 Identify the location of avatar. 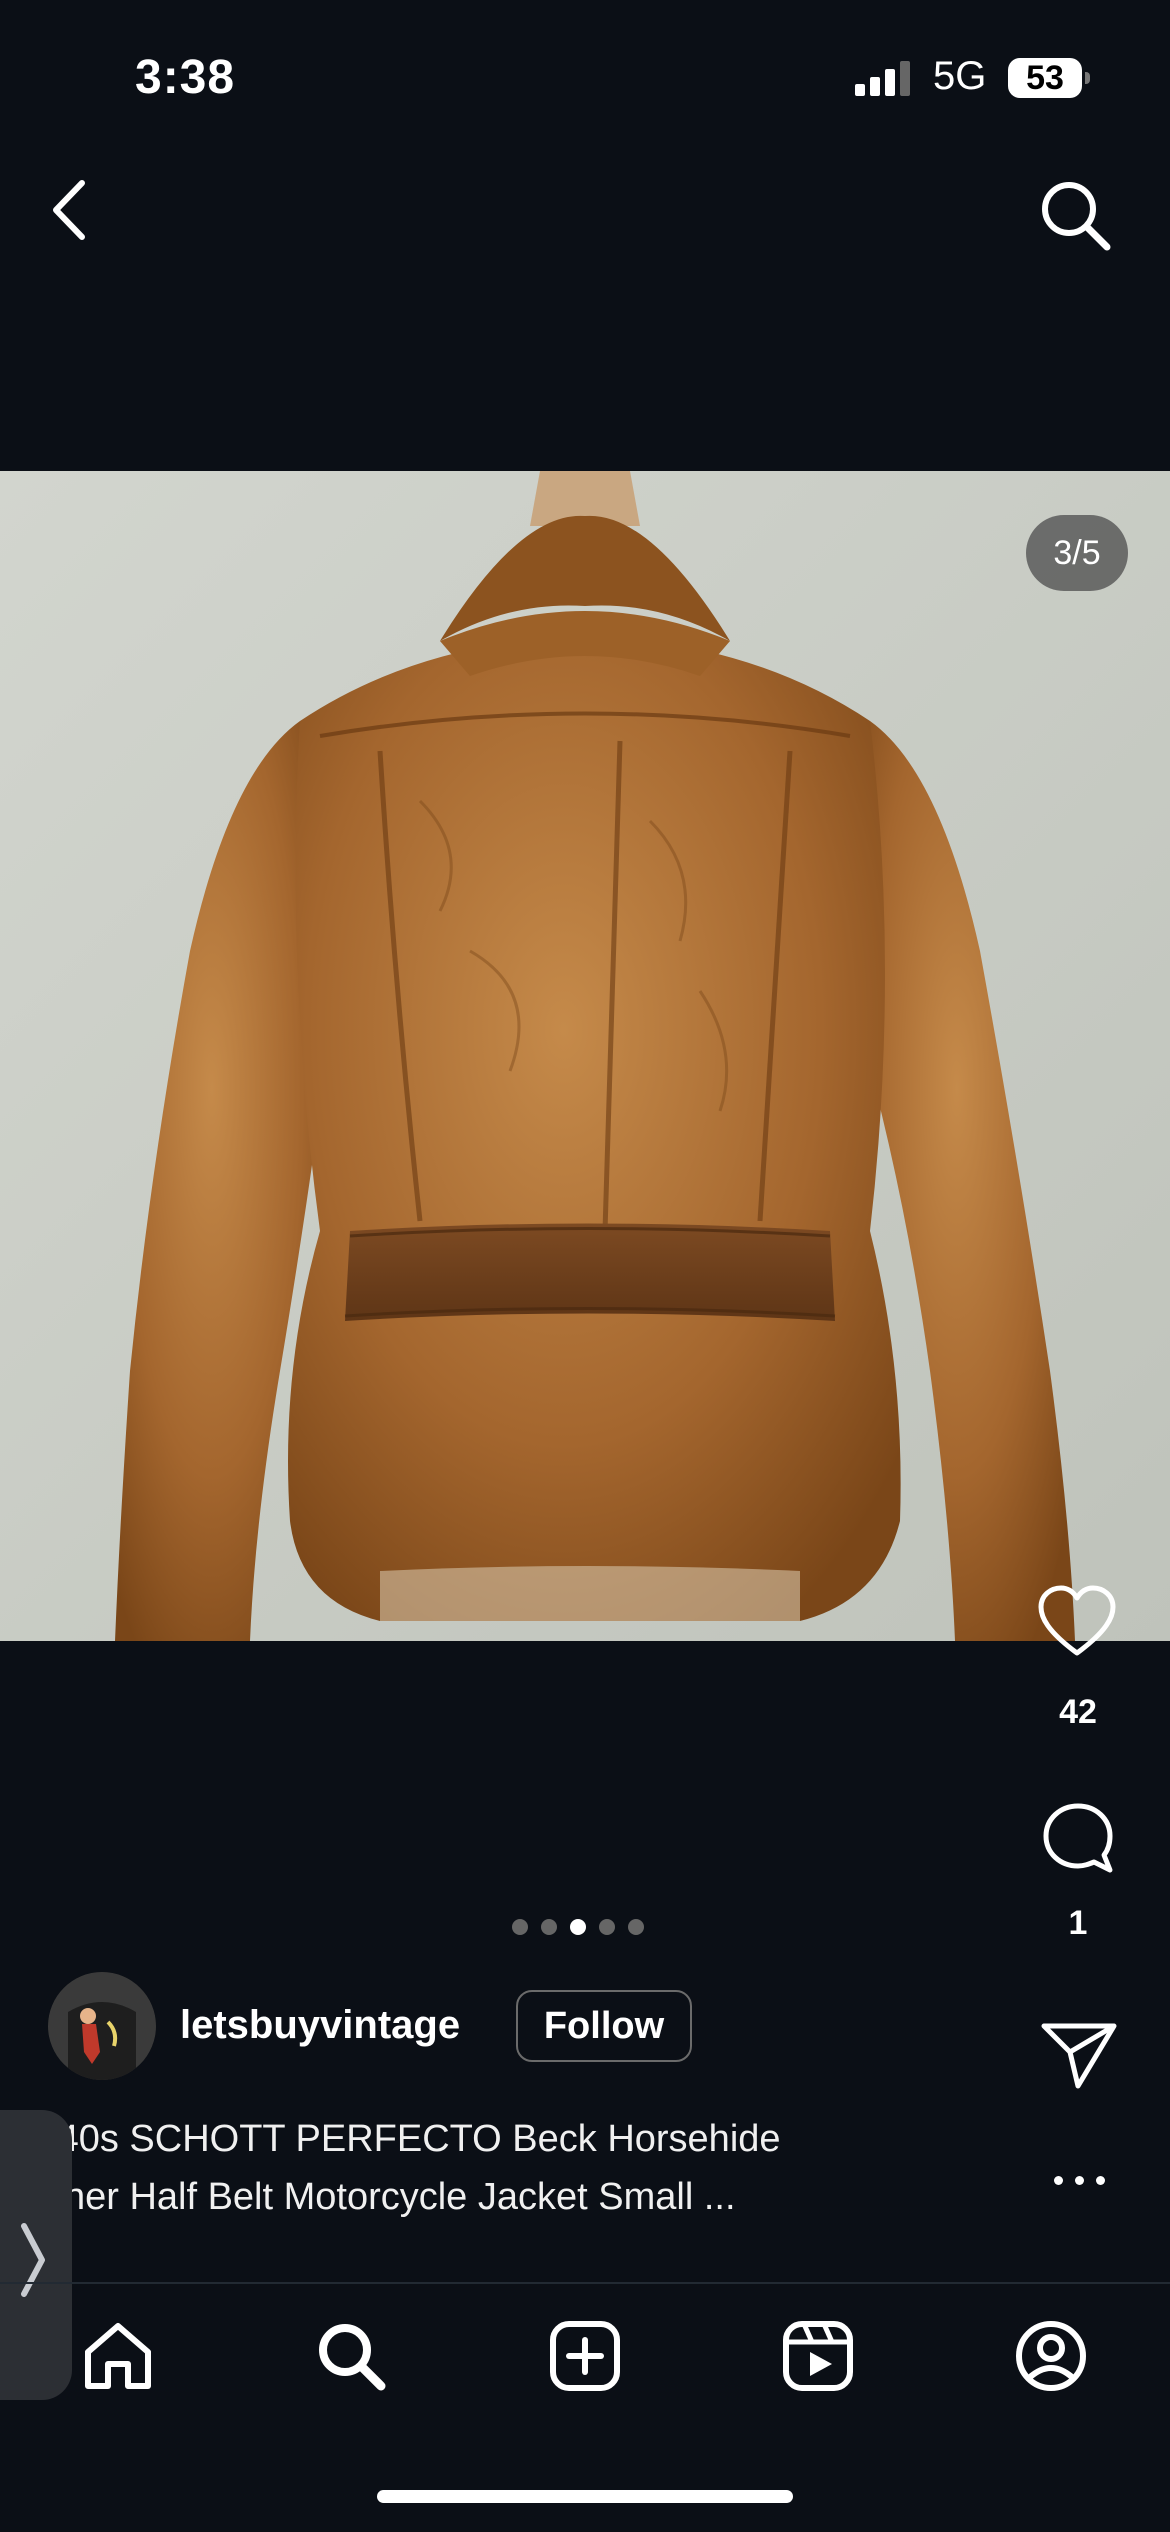
(102, 2026).